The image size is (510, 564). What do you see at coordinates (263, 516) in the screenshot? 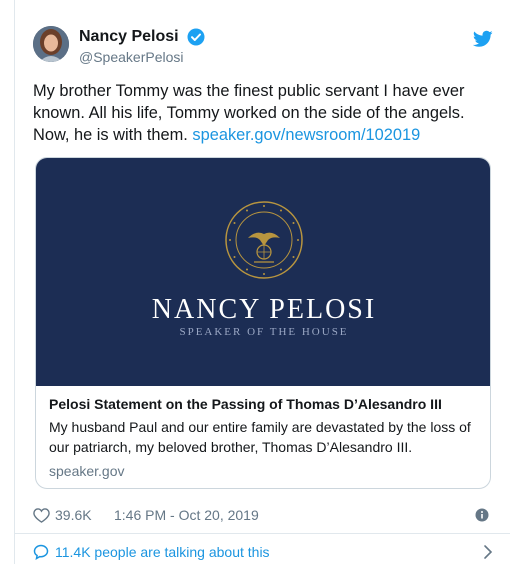
I see `tweet-meta: 39.6K 1:46 PM - Oct 20, 2019` at bounding box center [263, 516].